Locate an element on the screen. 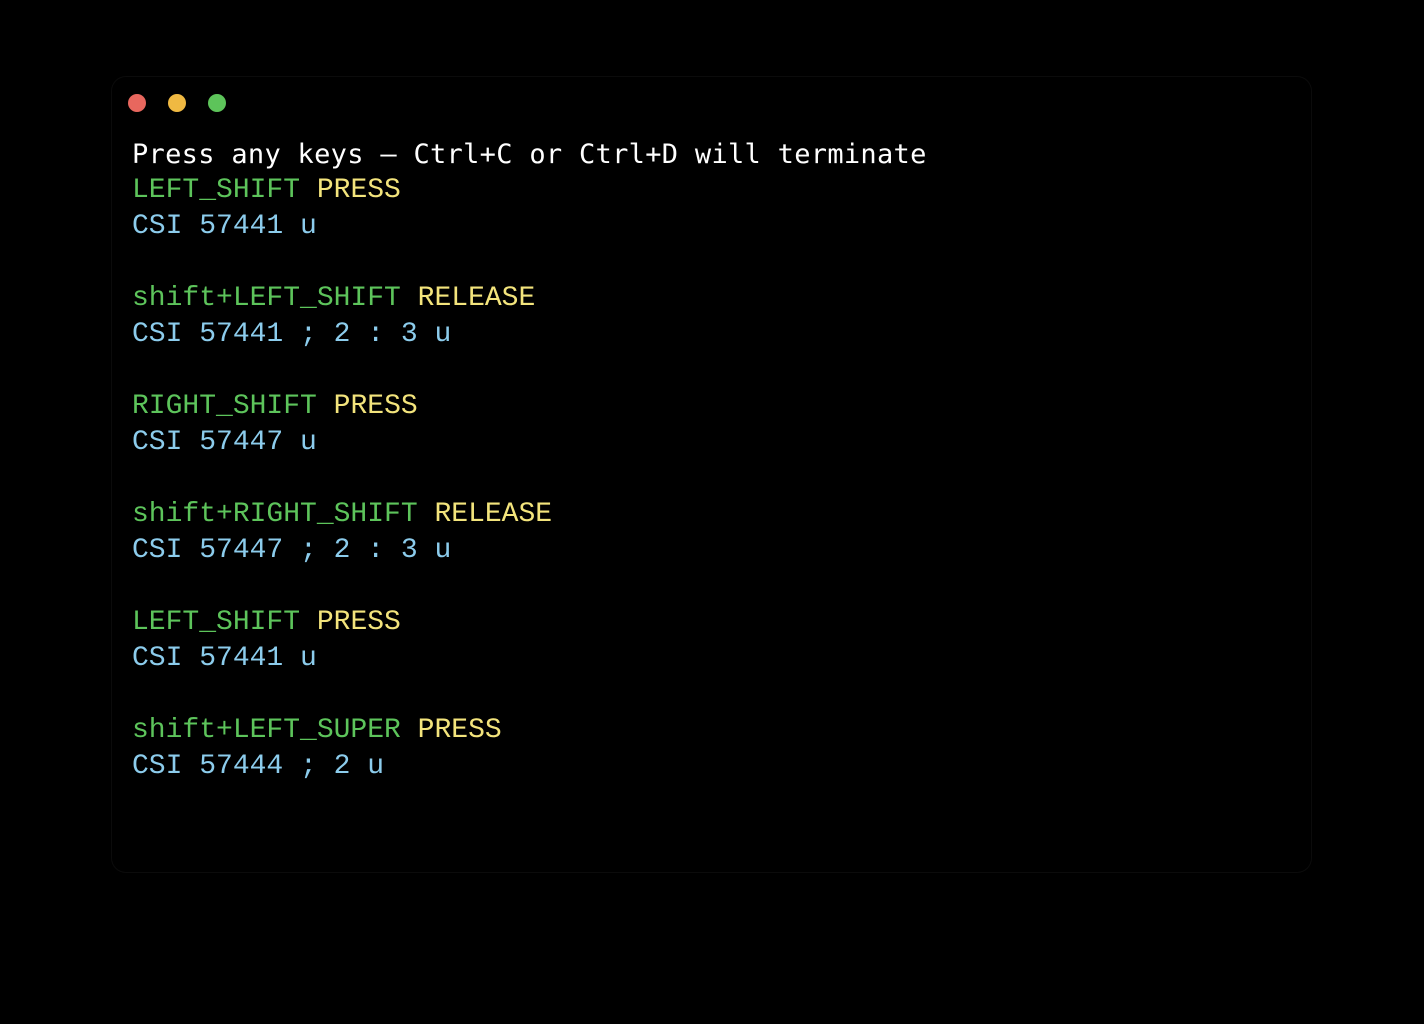  close-button is located at coordinates (137, 103).